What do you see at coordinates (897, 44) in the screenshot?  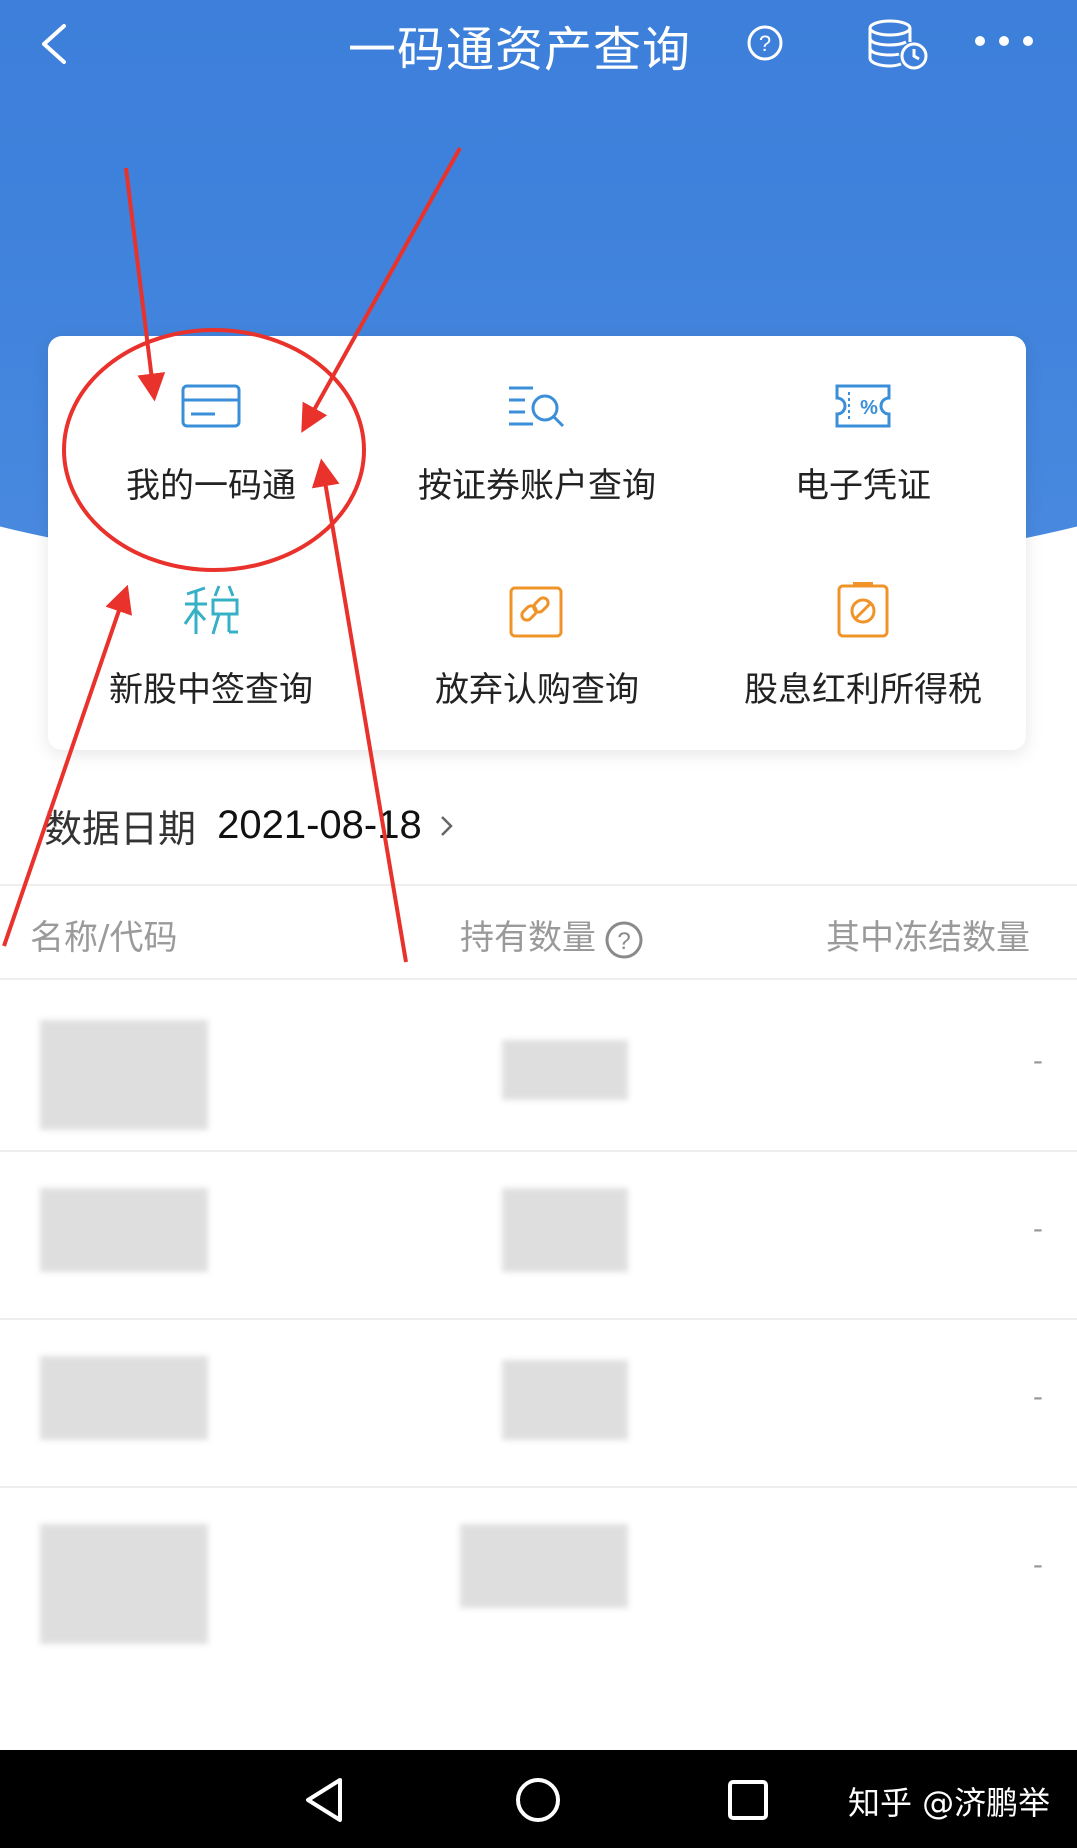 I see `database-clock-icon` at bounding box center [897, 44].